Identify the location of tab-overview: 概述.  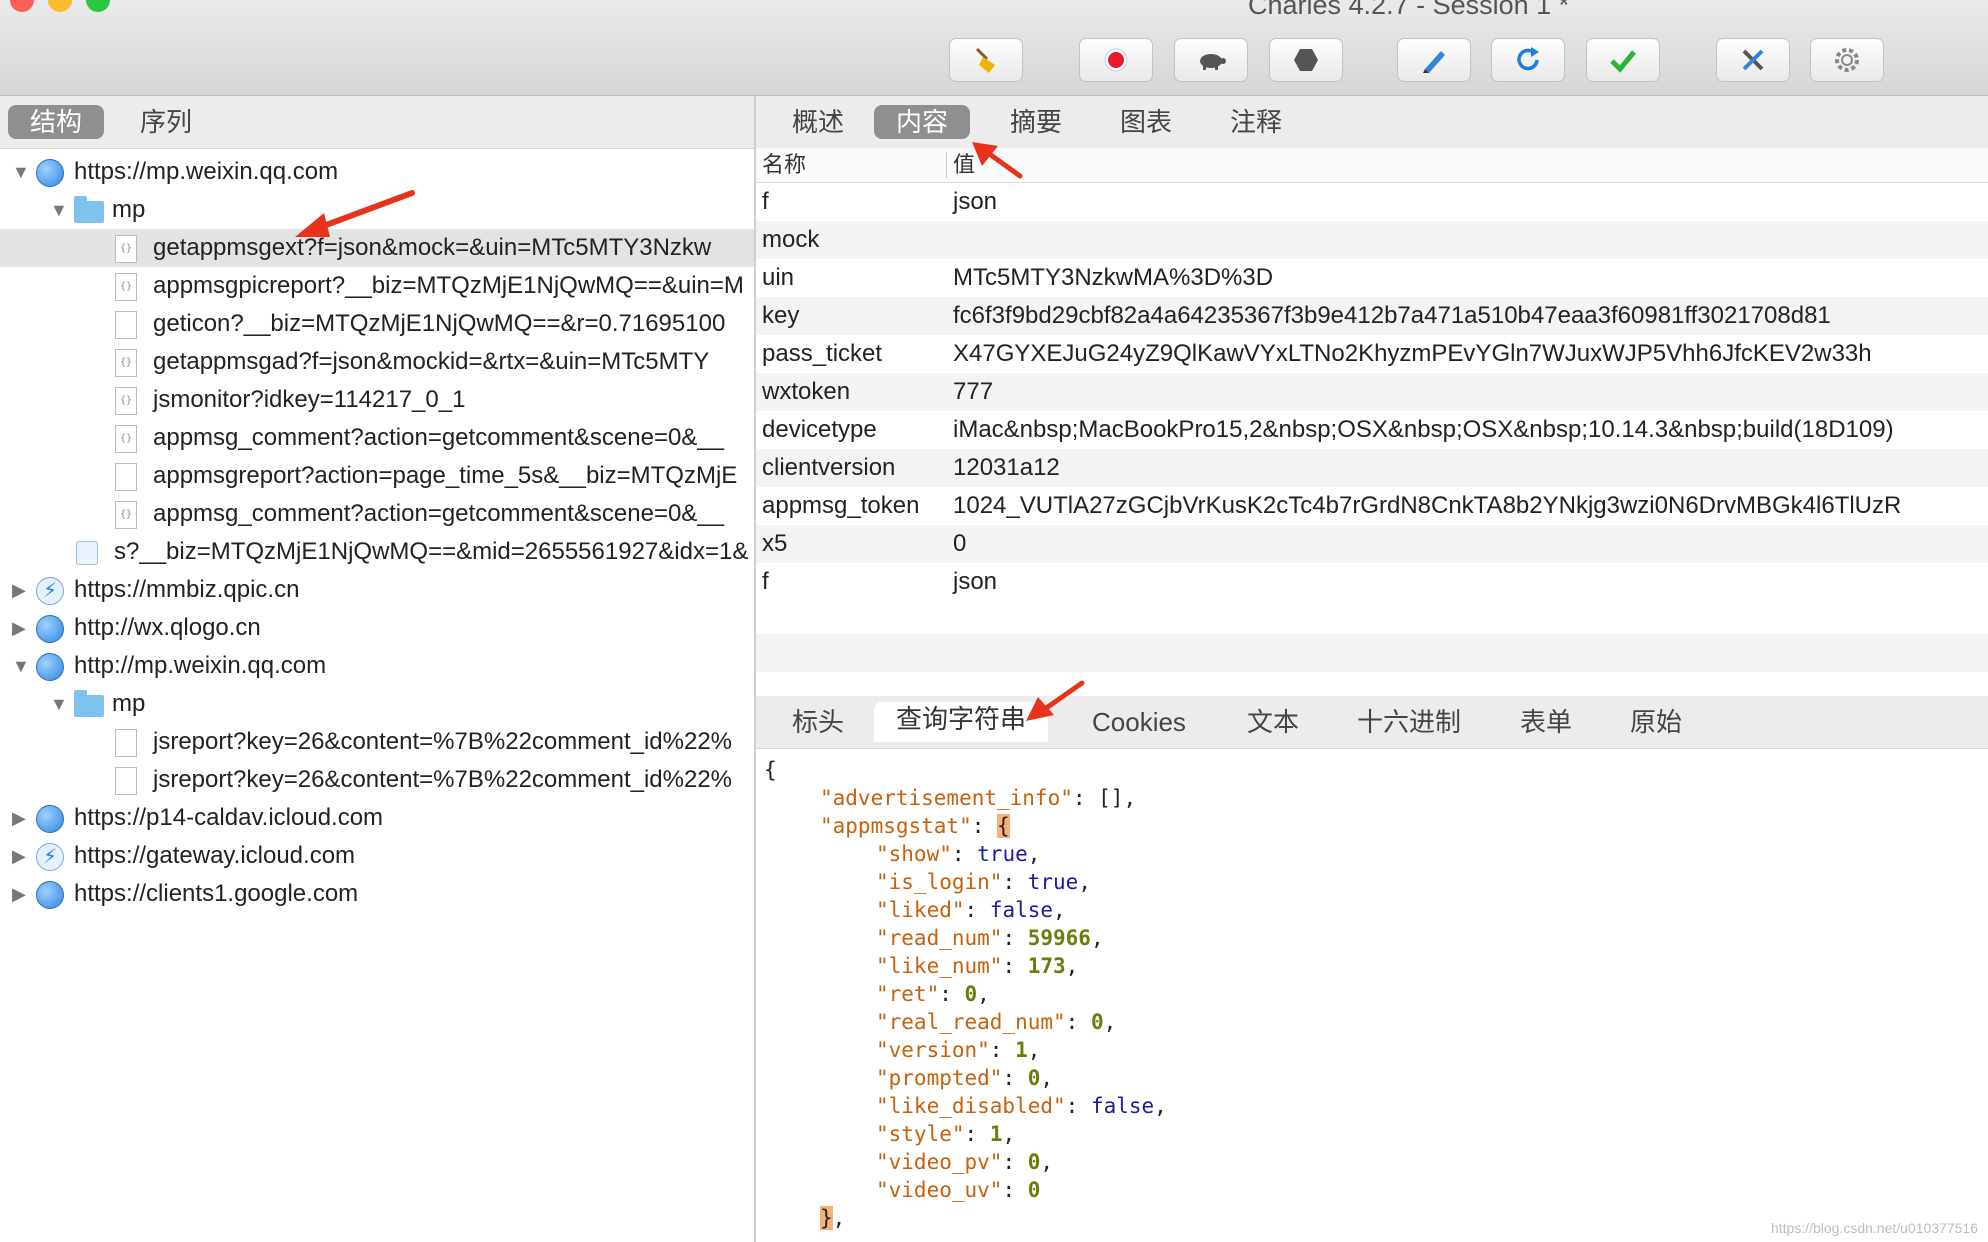
(818, 122).